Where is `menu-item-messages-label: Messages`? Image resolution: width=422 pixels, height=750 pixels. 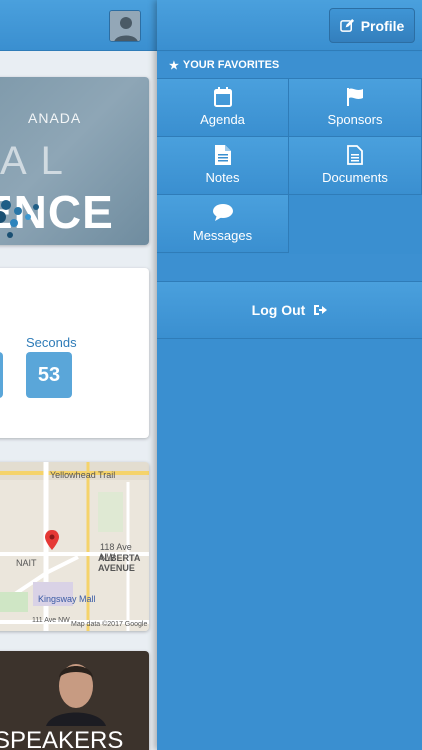 menu-item-messages-label: Messages is located at coordinates (222, 235).